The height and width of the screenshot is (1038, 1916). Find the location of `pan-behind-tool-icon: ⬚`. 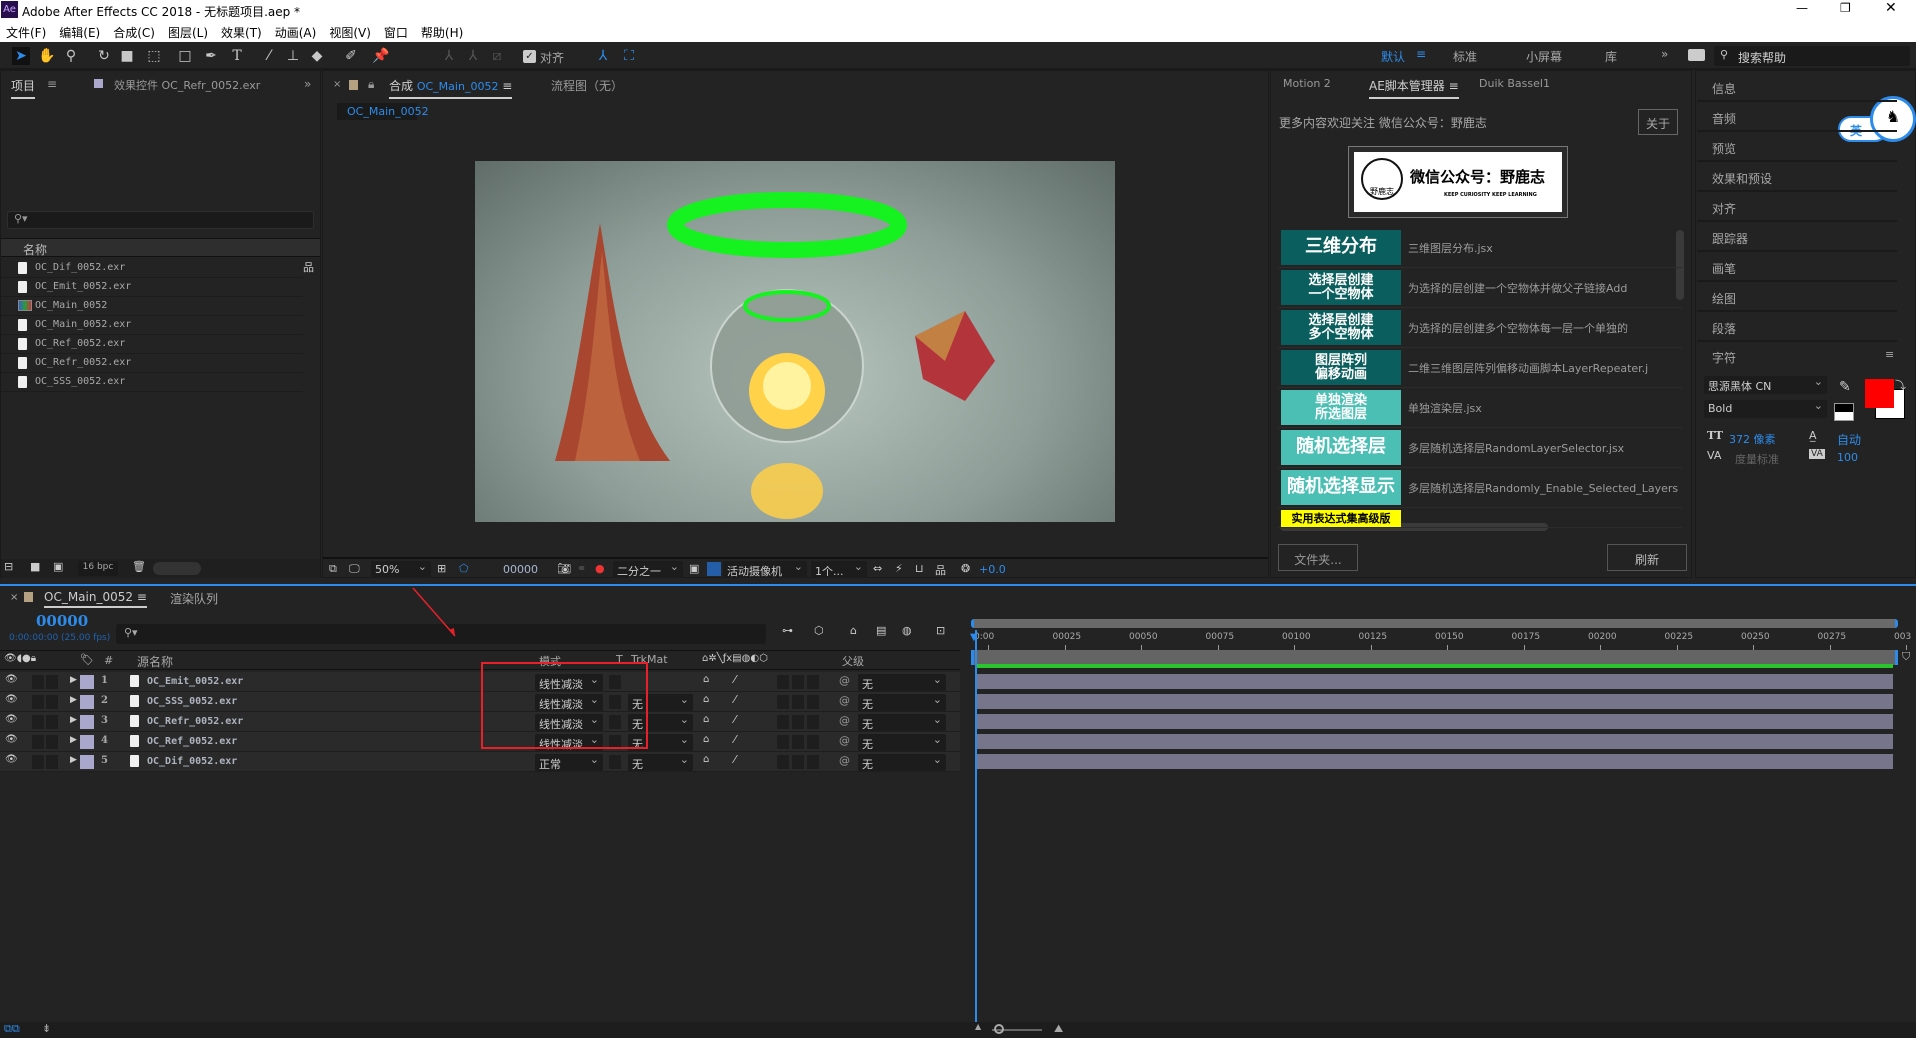

pan-behind-tool-icon: ⬚ is located at coordinates (154, 56).